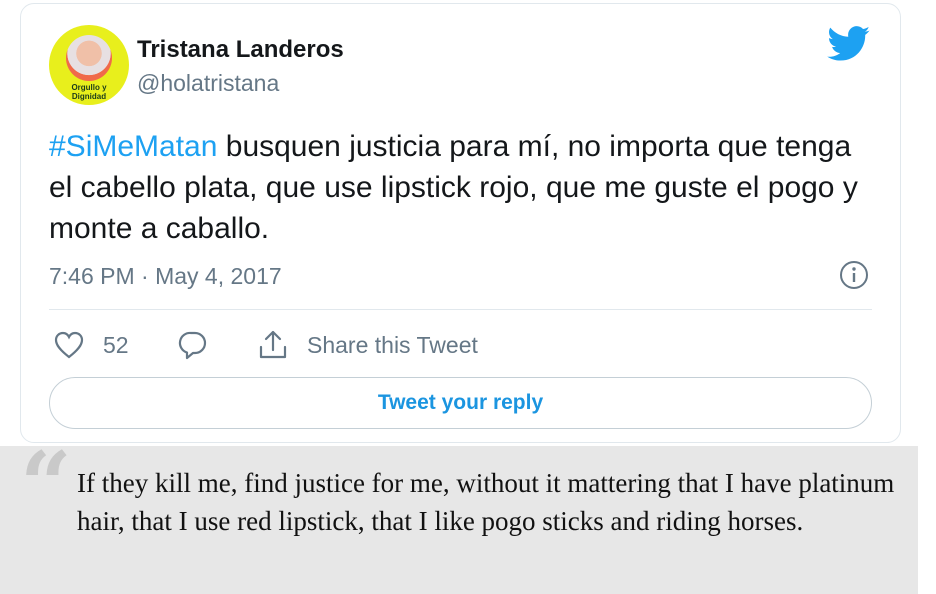  I want to click on tweet-reply-button: Tweet your reply, so click(460, 403).